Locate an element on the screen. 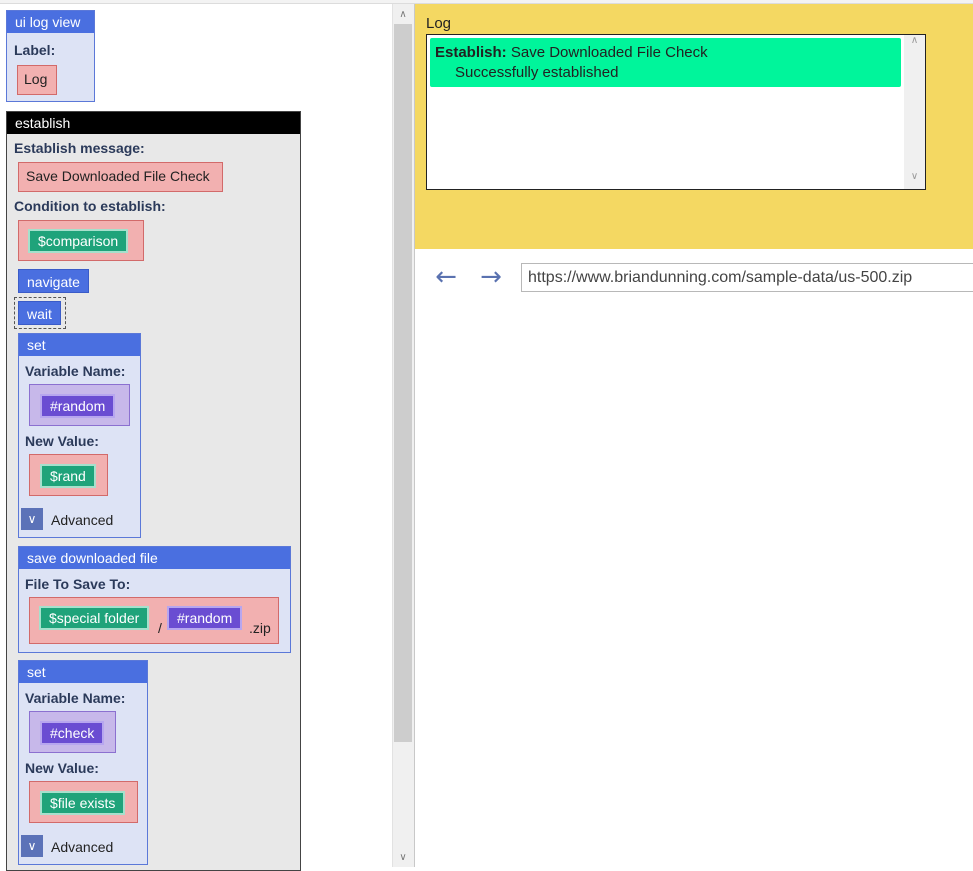 This screenshot has height=871, width=973. label-value-field: Log is located at coordinates (37, 80).